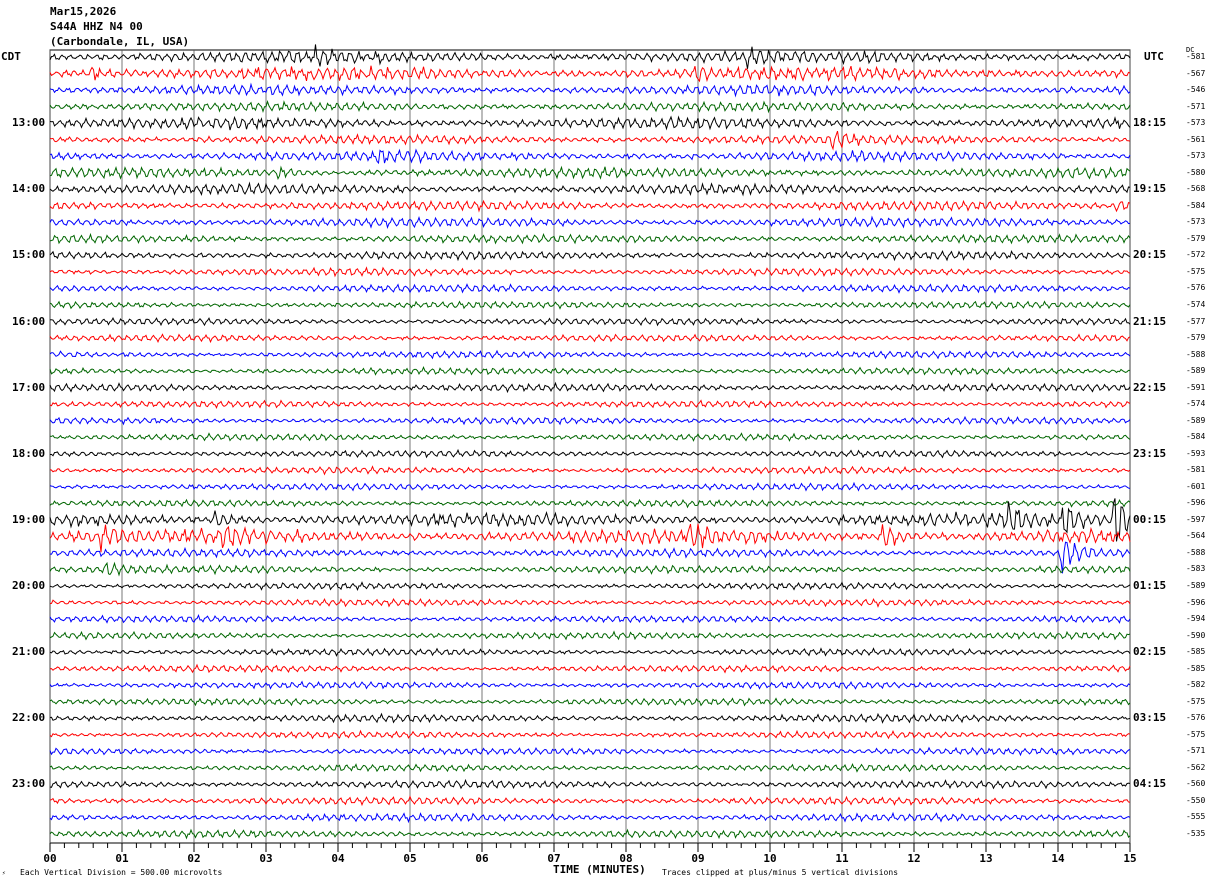 The image size is (1210, 886). I want to click on dc-offset-label: -572, so click(1196, 255).